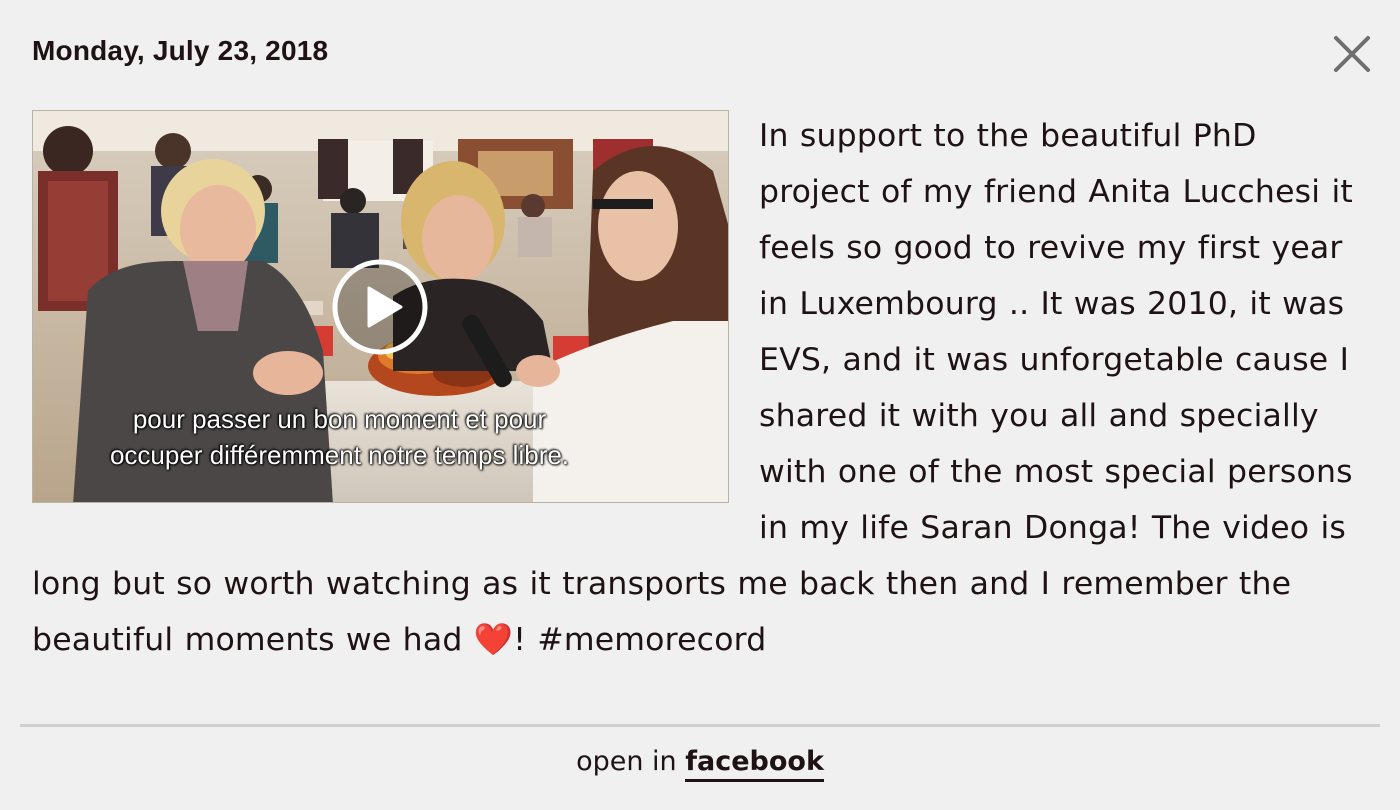 The image size is (1400, 810). What do you see at coordinates (700, 725) in the screenshot?
I see `footer-divider` at bounding box center [700, 725].